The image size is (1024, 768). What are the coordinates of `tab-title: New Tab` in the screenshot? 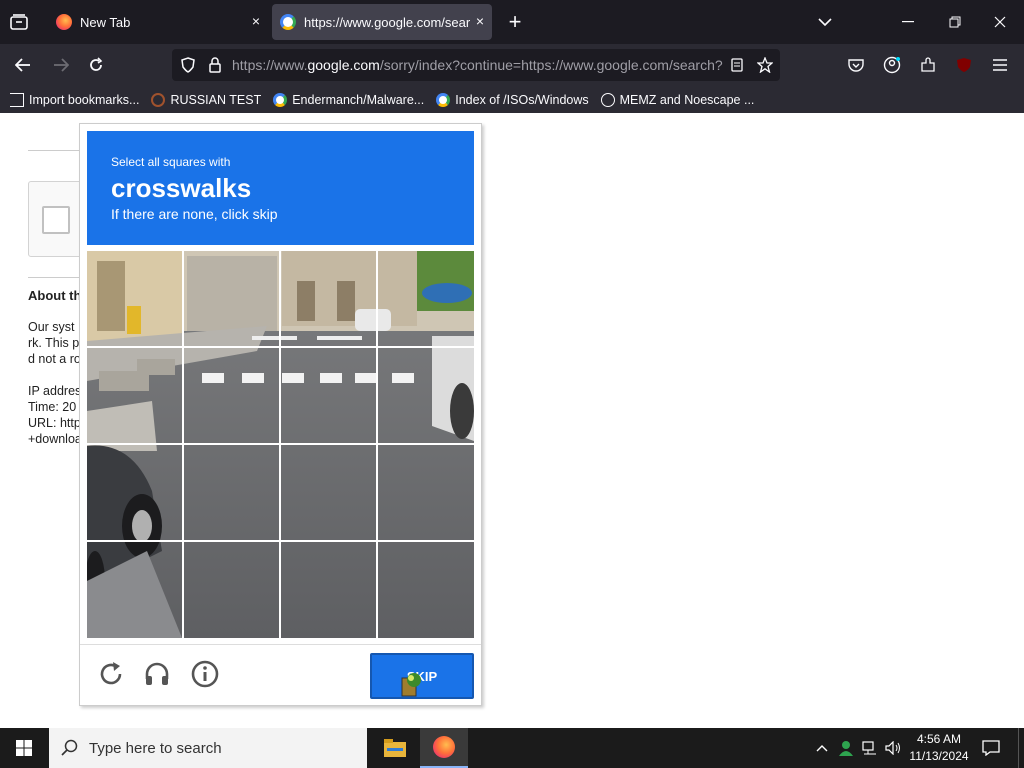 It's located at (105, 22).